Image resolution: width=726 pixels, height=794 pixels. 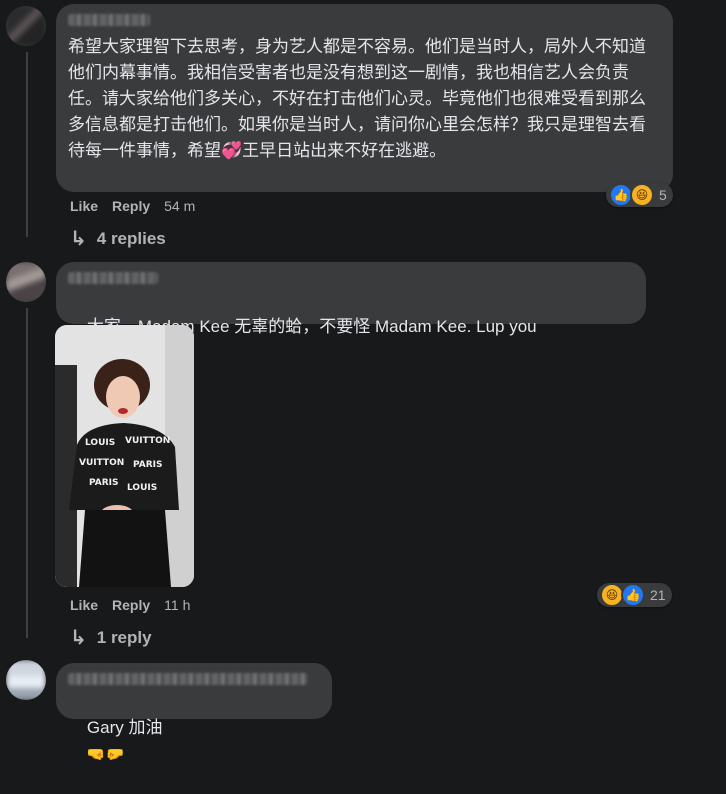 I want to click on comment-bubble: Gary 加油 🤜🤛, so click(x=194, y=713).